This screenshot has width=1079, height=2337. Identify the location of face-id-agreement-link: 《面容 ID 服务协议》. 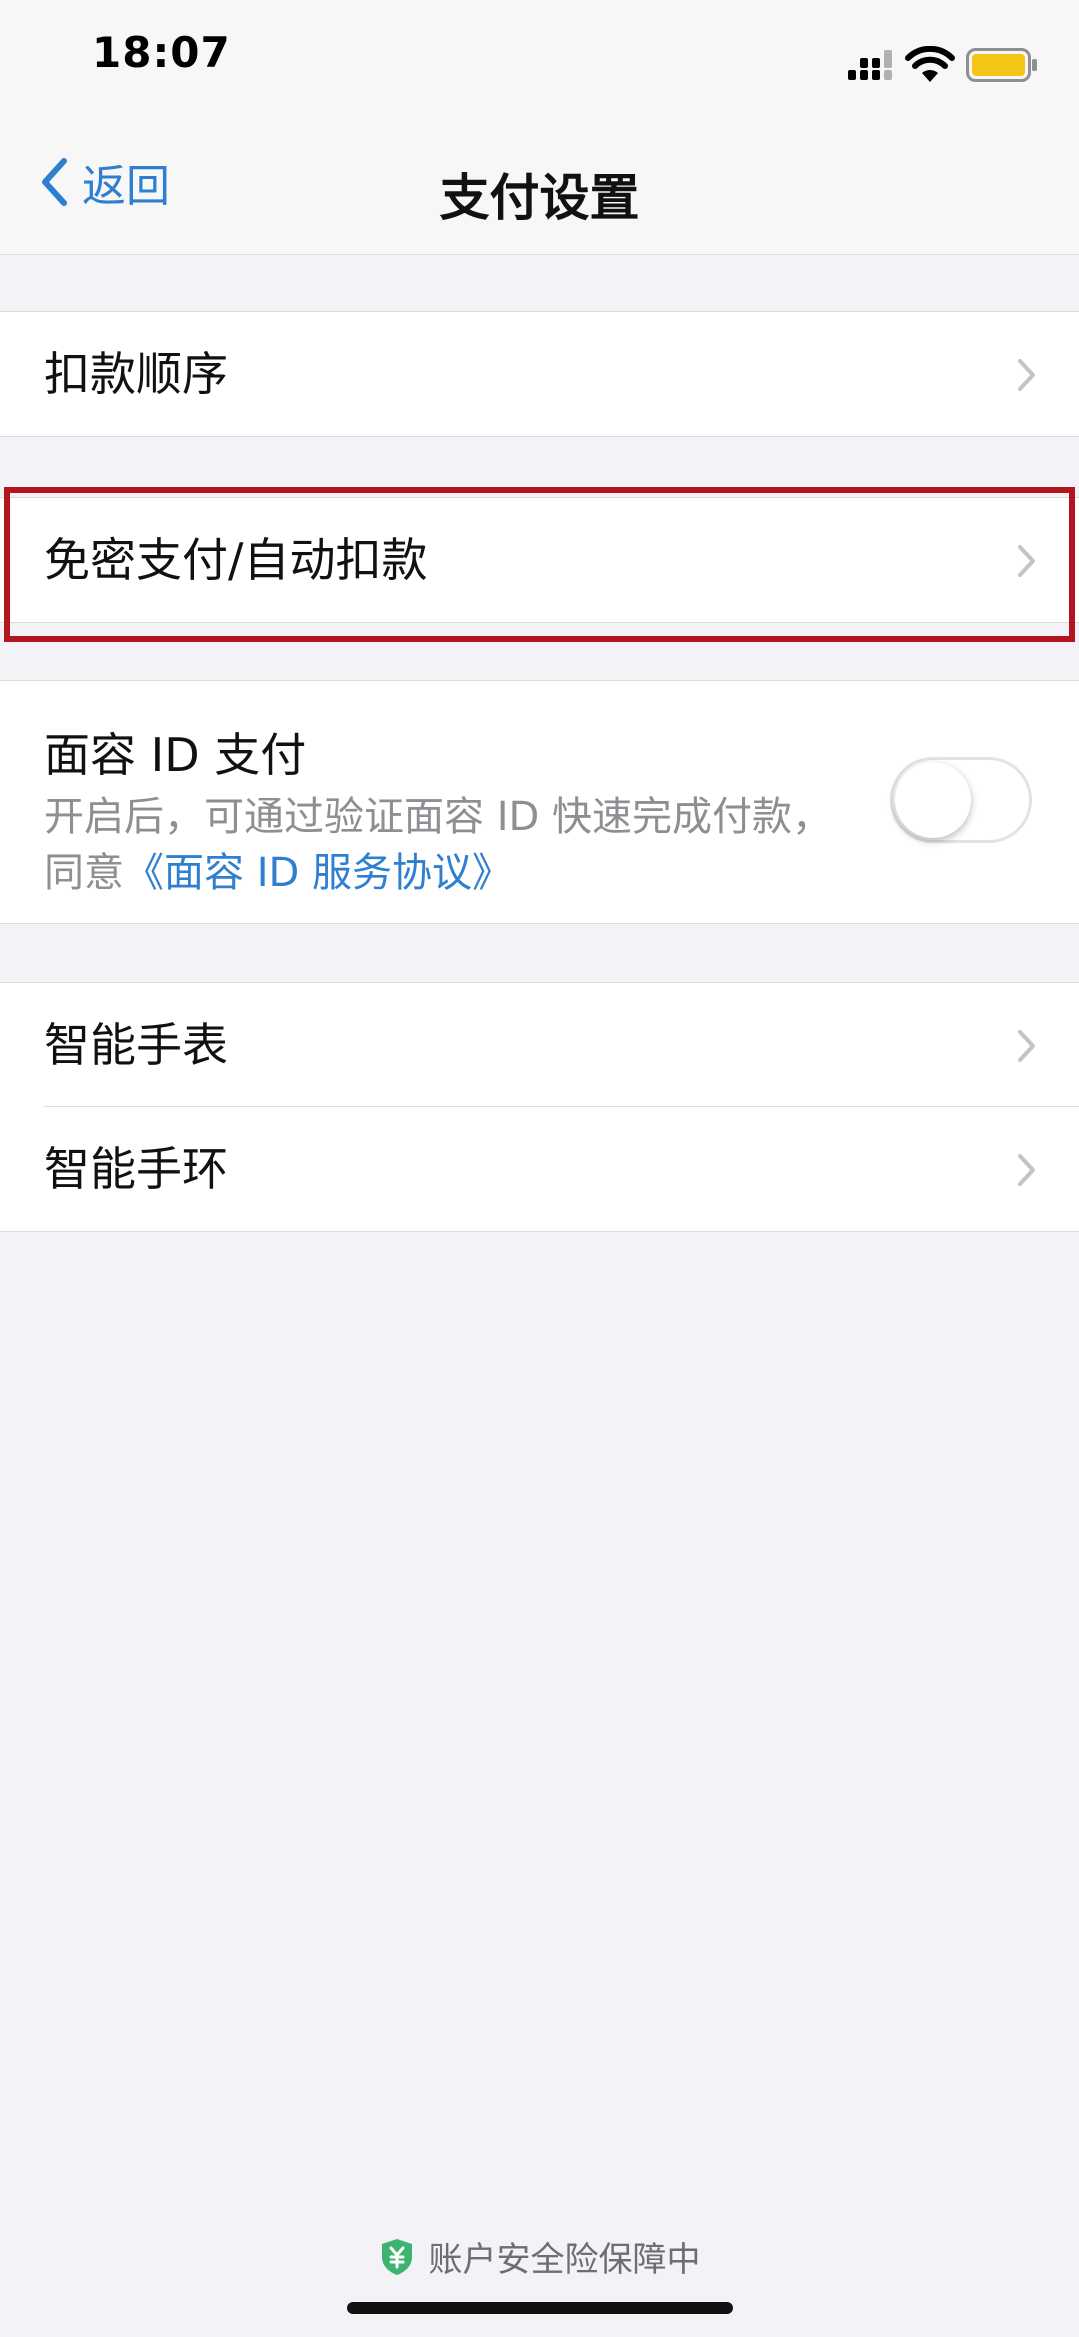
(318, 873).